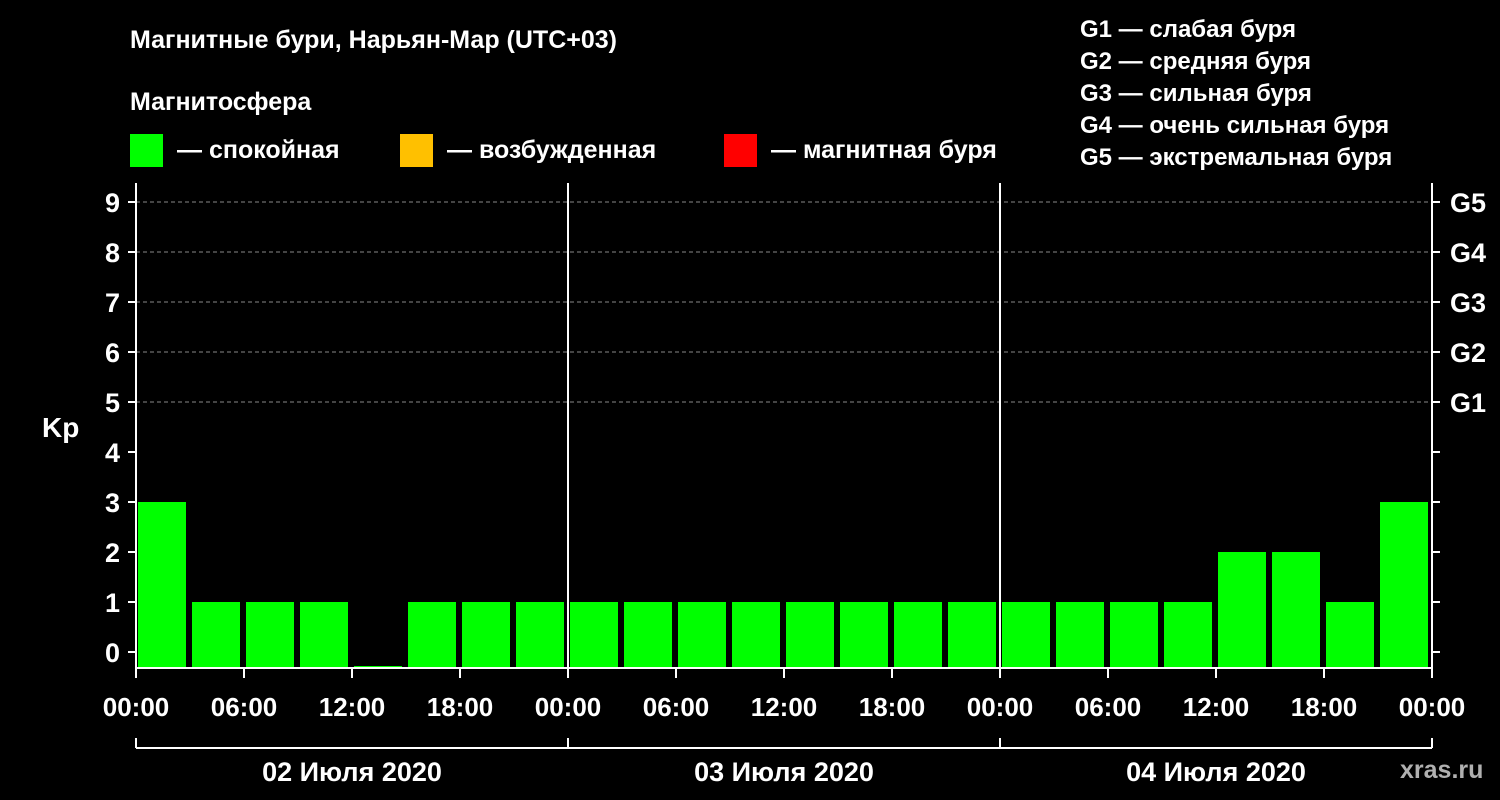  I want to click on g-legend-item-4: G4 — очень сильная буря, so click(1234, 125).